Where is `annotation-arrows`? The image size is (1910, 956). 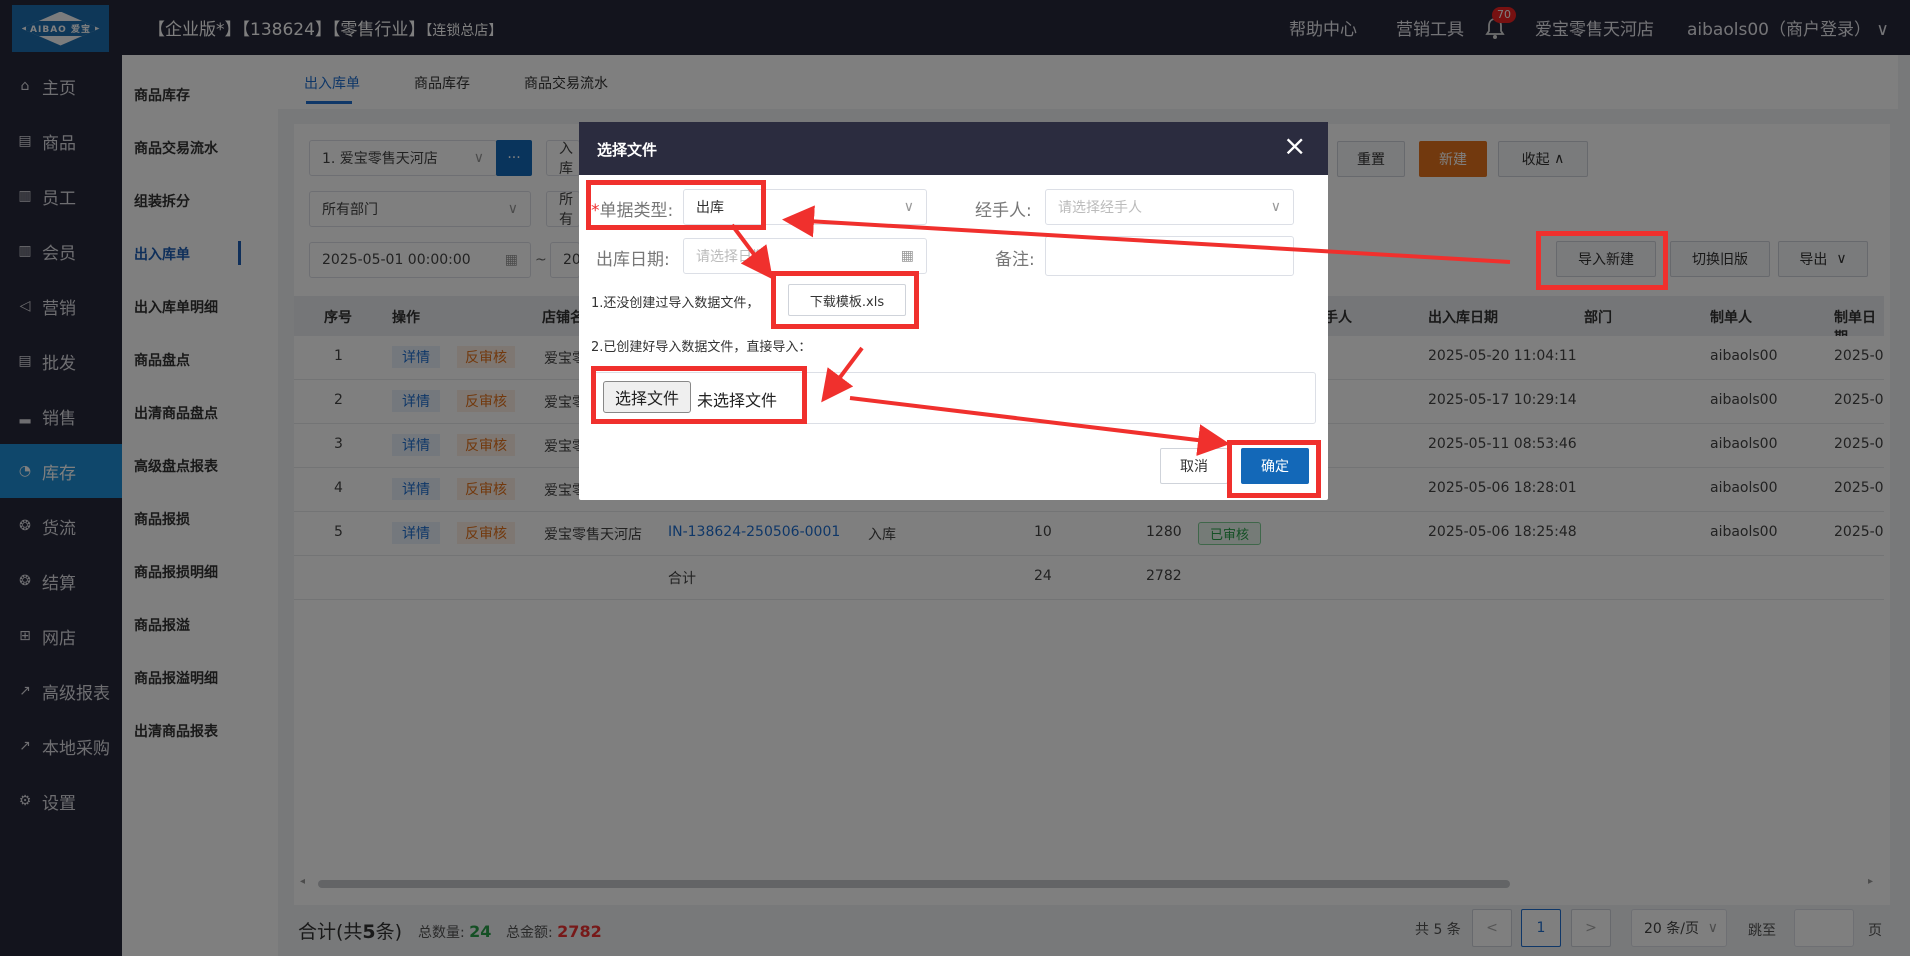 annotation-arrows is located at coordinates (1120, 331).